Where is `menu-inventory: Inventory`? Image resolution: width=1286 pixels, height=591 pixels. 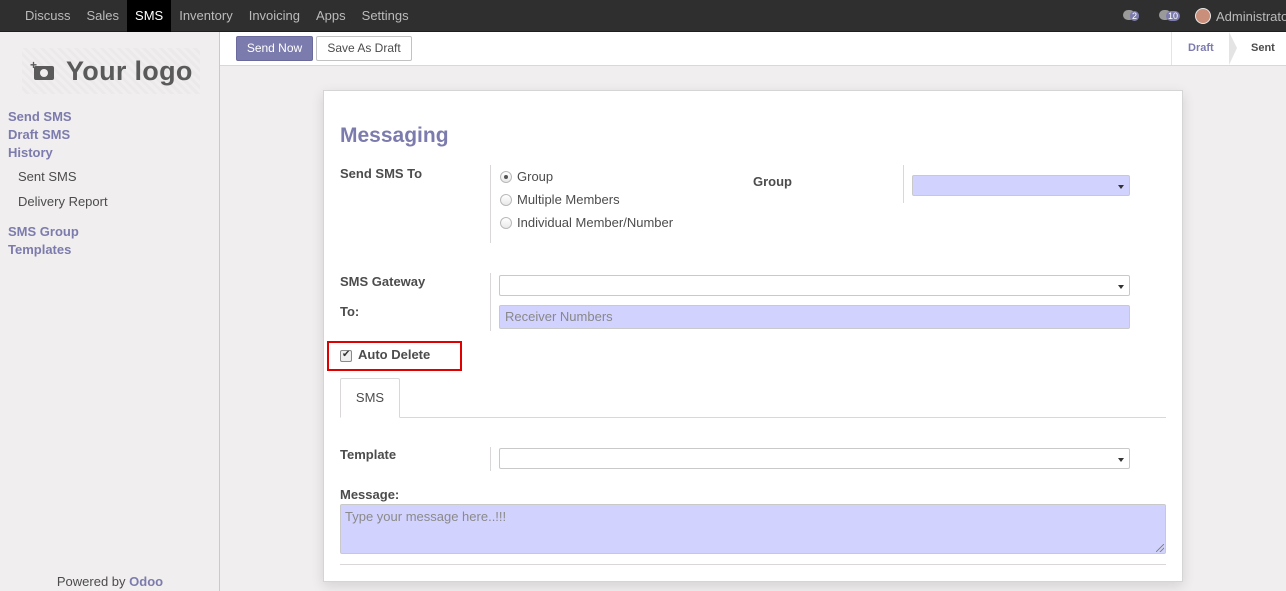 menu-inventory: Inventory is located at coordinates (205, 16).